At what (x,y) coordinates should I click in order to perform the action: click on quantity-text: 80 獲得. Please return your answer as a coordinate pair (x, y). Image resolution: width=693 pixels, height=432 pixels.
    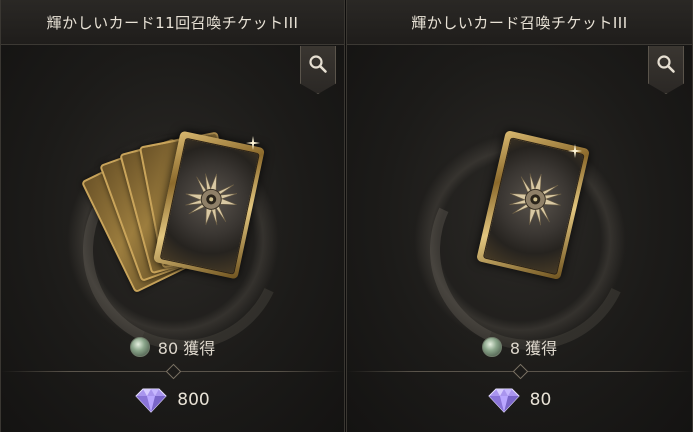
    Looking at the image, I should click on (186, 348).